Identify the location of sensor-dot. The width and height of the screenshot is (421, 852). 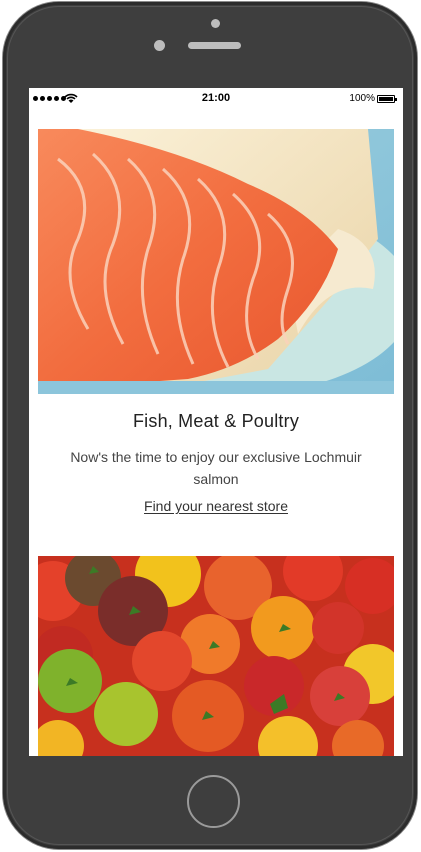
(215, 23).